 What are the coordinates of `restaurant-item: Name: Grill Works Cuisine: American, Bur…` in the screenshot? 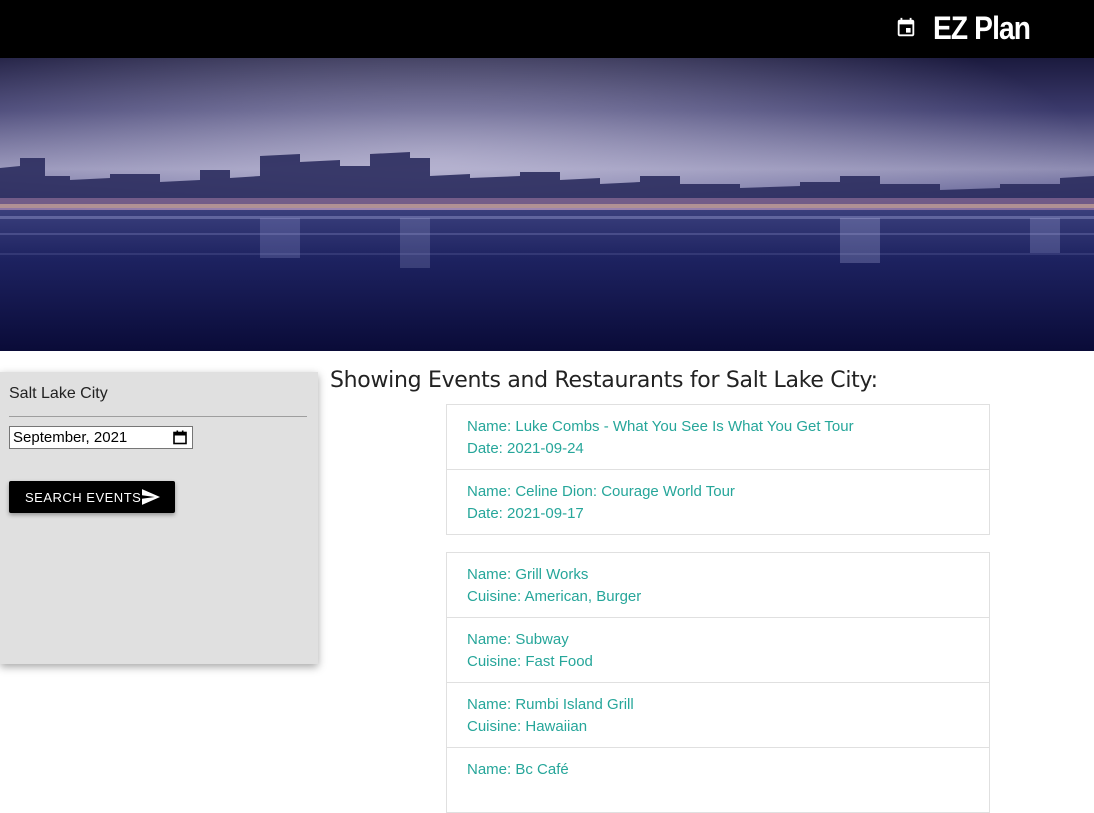 It's located at (718, 585).